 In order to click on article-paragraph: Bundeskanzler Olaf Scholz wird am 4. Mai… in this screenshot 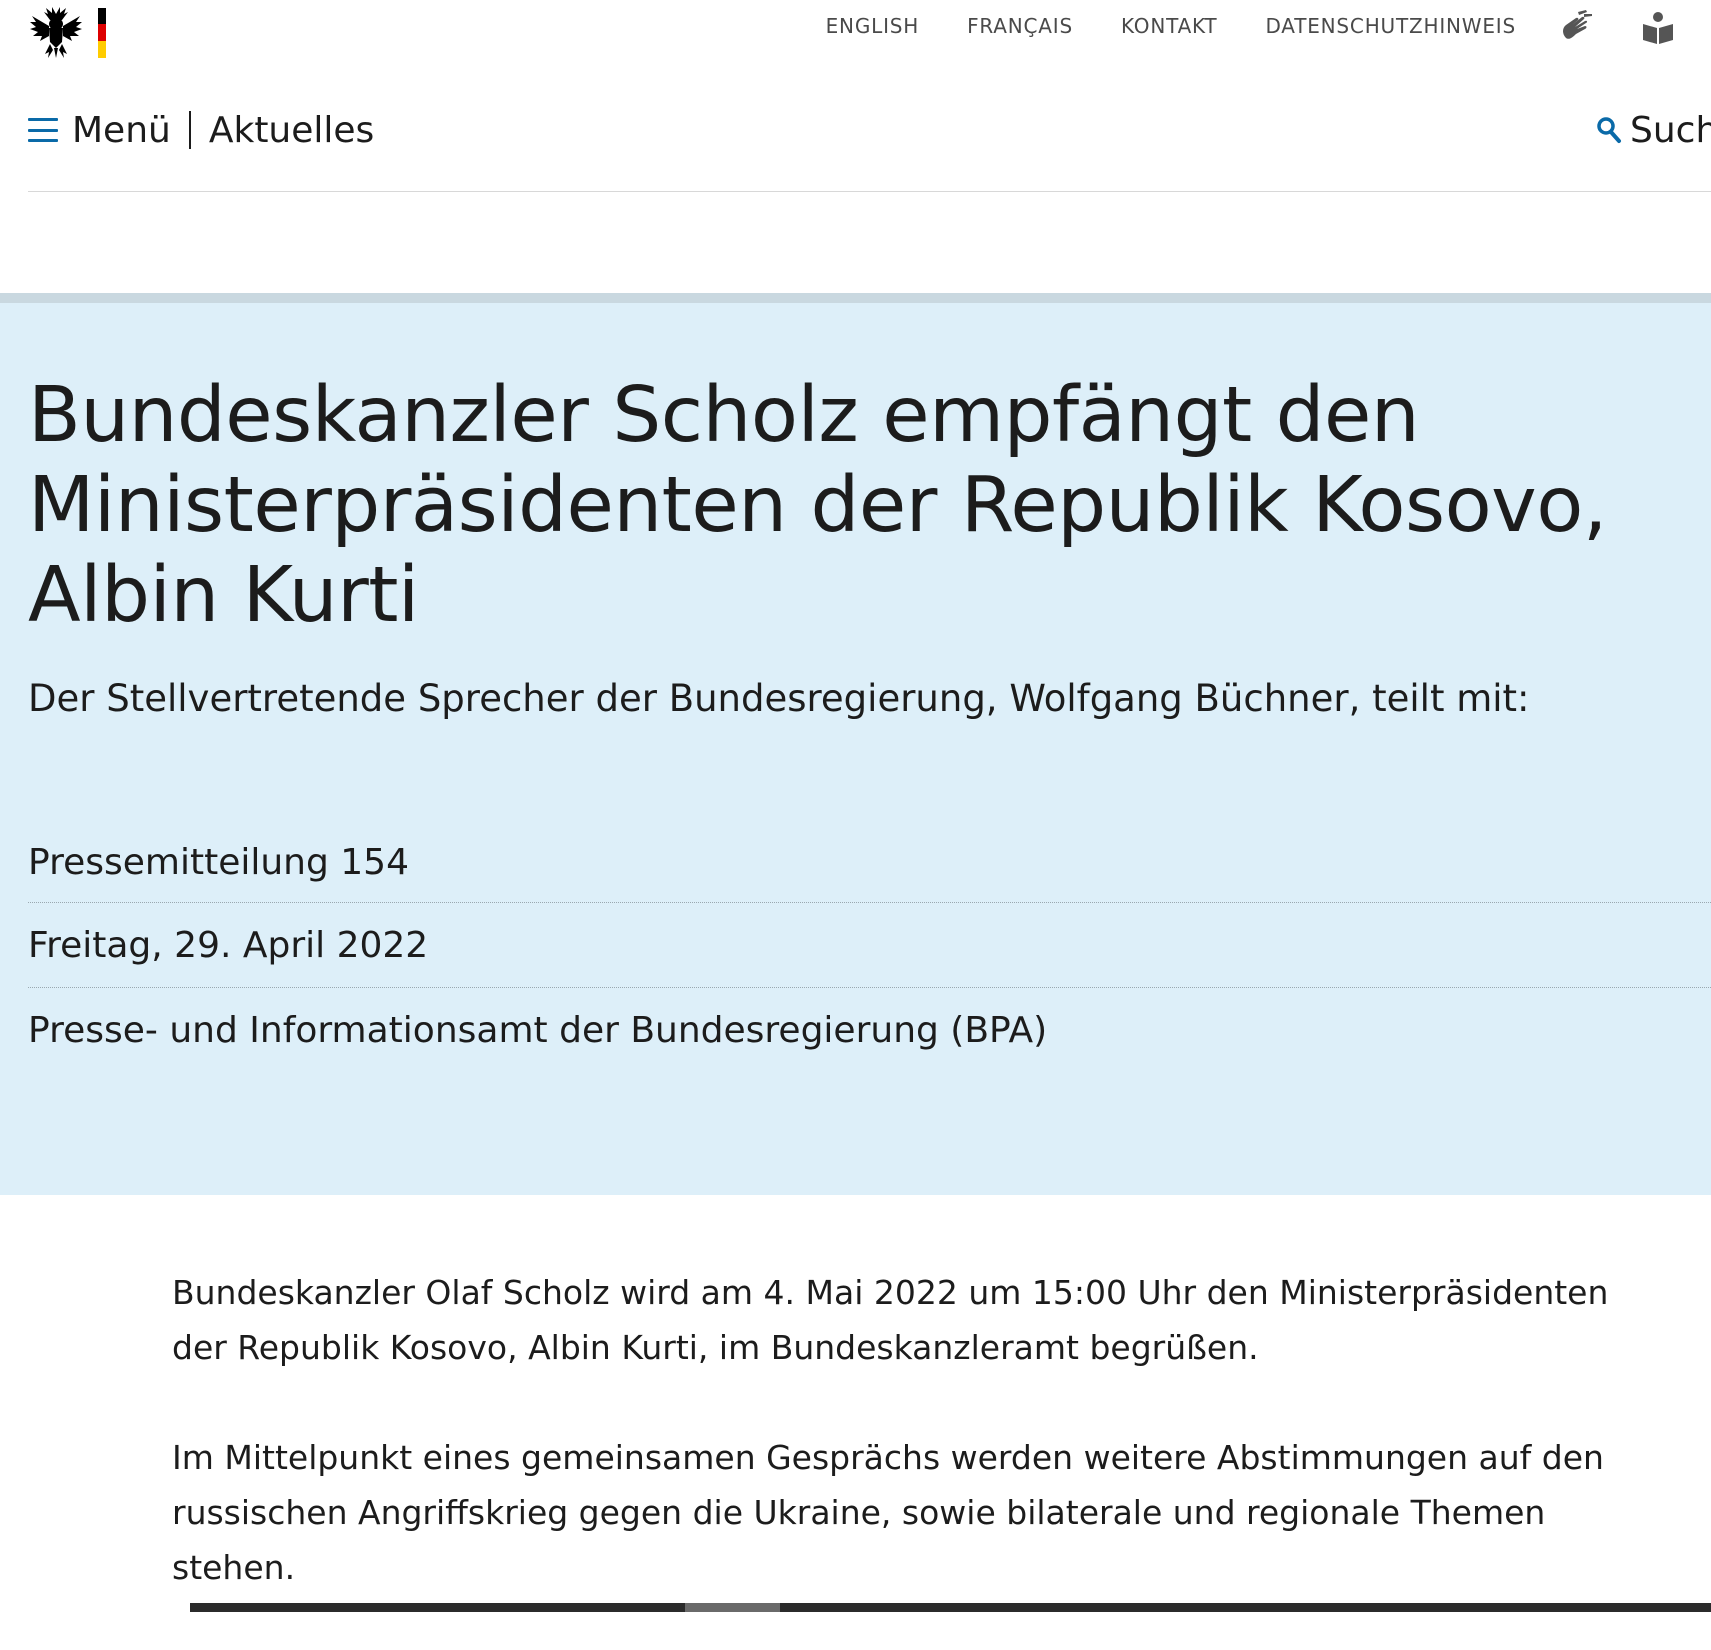, I will do `click(890, 1320)`.